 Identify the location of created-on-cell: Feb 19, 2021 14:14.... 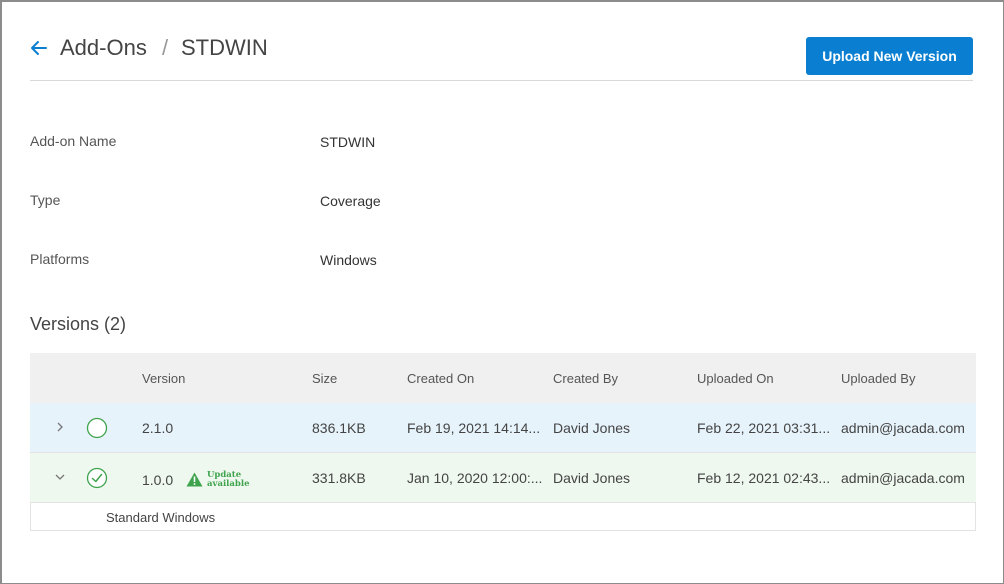
(474, 428).